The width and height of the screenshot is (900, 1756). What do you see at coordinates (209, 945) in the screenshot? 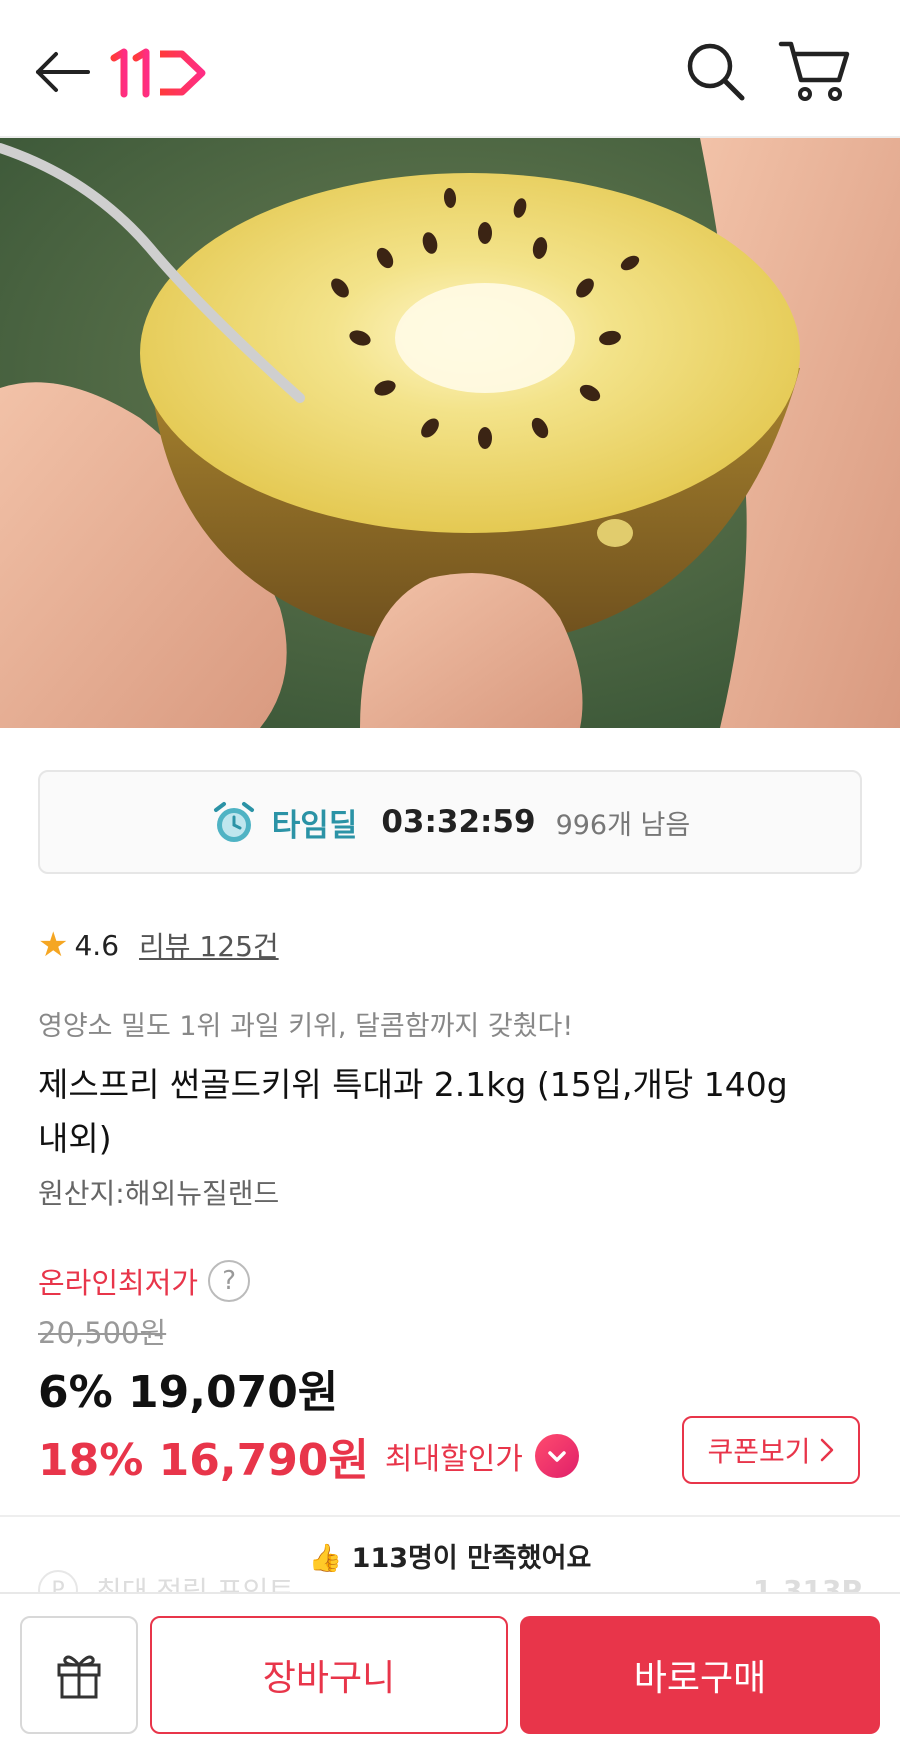
I see `review-count-link: 리뷰 125건` at bounding box center [209, 945].